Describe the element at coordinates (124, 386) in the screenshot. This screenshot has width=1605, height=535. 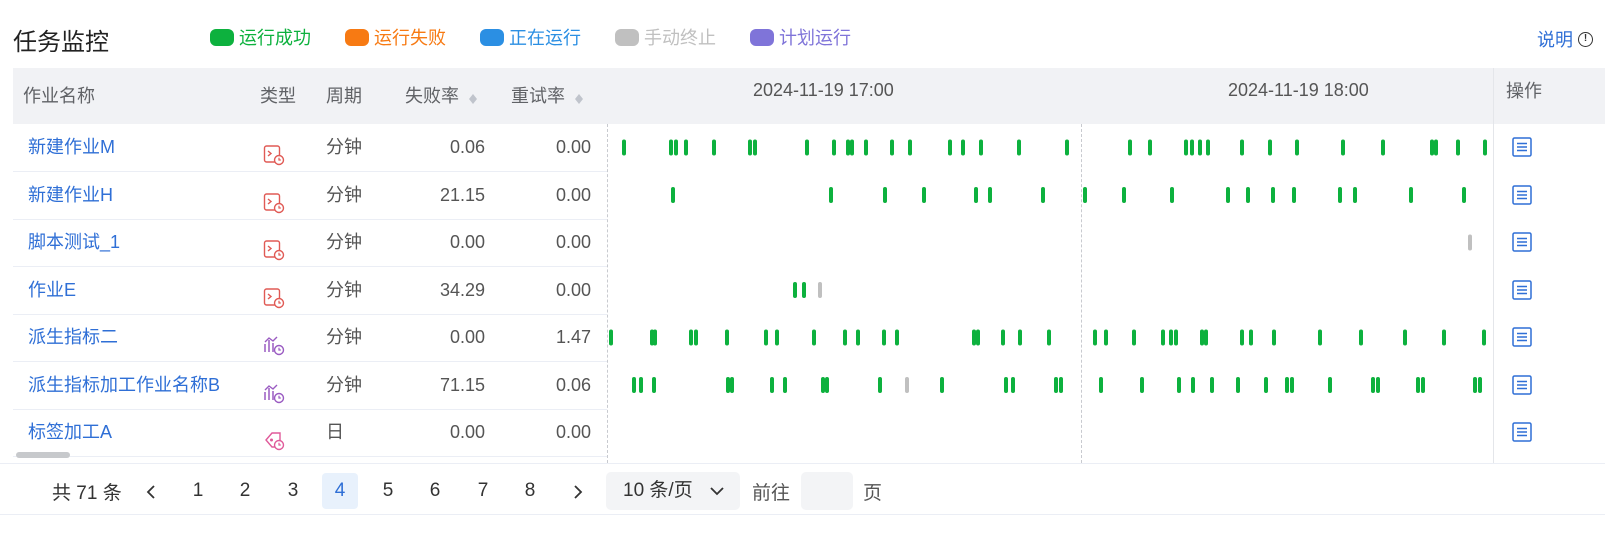
I see `job-name-link: 派生指标加工作业名称B` at that location.